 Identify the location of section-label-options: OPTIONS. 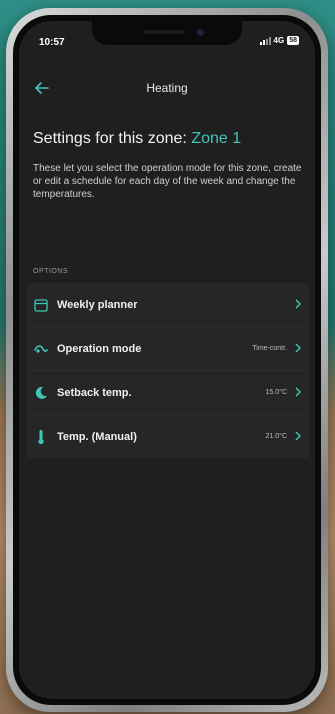
(51, 271).